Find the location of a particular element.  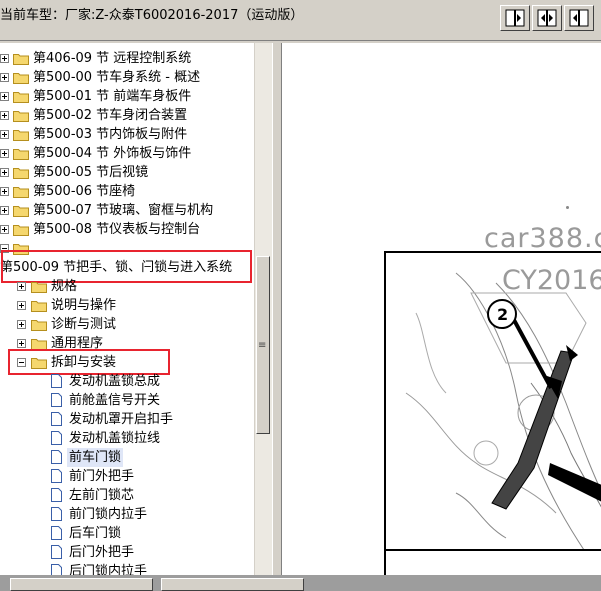

doc-item-label: 左前门锁芯 is located at coordinates (102, 495).